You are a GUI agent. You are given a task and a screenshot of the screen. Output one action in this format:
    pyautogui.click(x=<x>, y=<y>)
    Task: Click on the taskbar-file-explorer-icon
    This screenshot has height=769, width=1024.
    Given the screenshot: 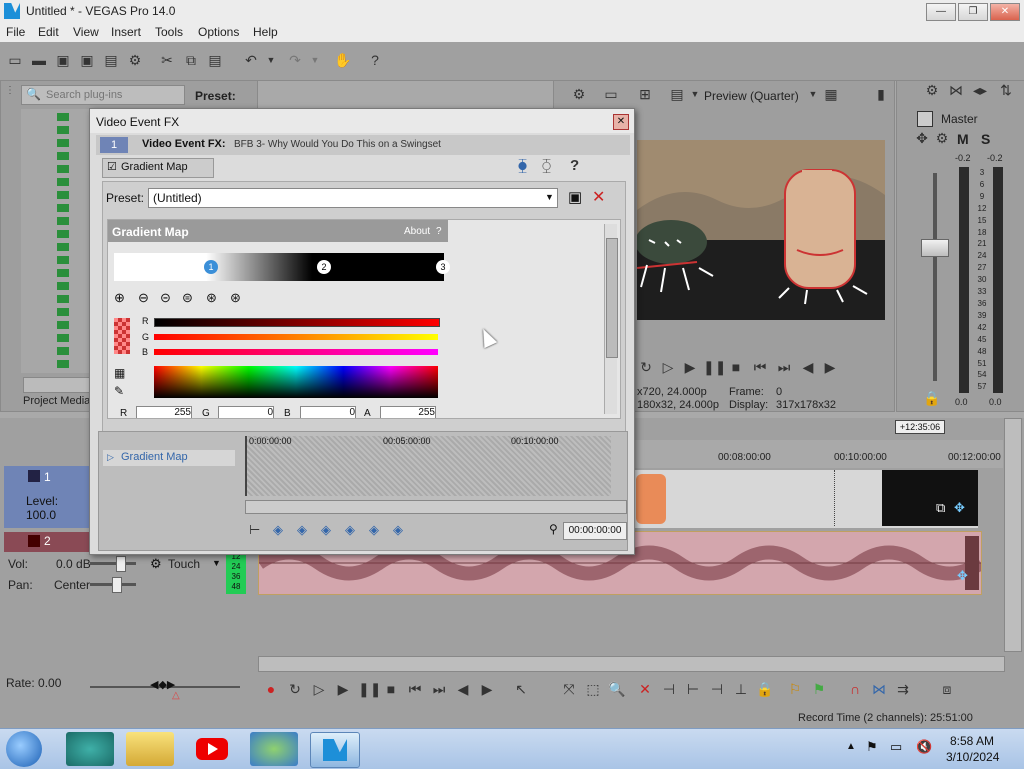 What is the action you would take?
    pyautogui.click(x=150, y=749)
    